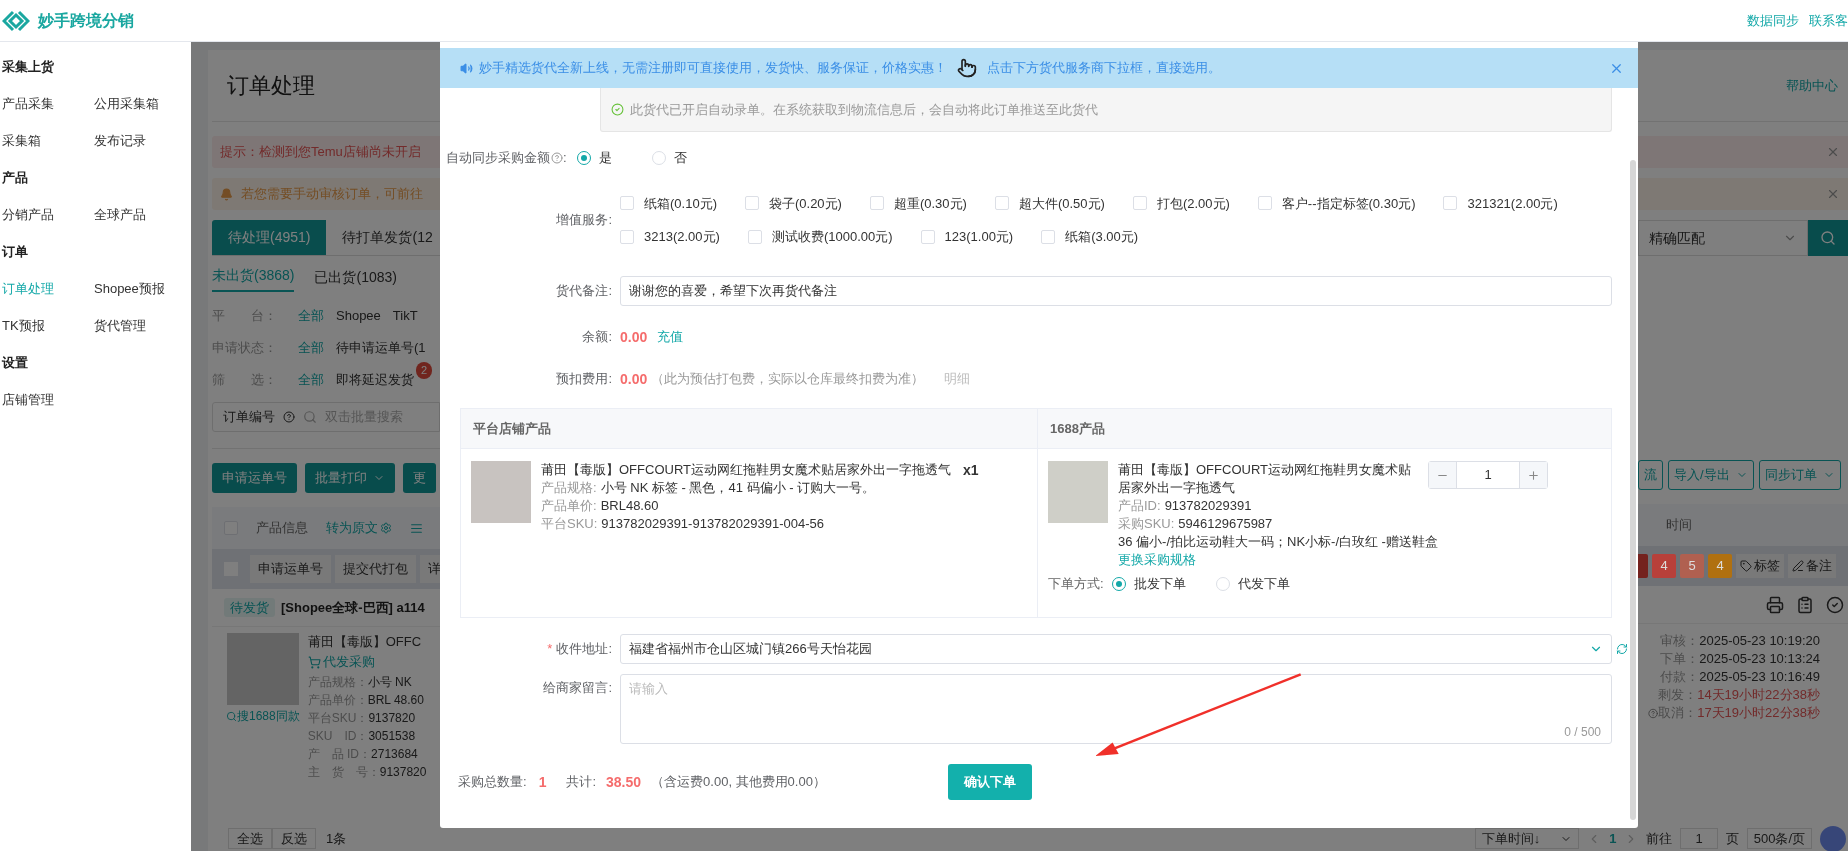 This screenshot has height=851, width=1848. What do you see at coordinates (557, 158) in the screenshot?
I see `help-icon` at bounding box center [557, 158].